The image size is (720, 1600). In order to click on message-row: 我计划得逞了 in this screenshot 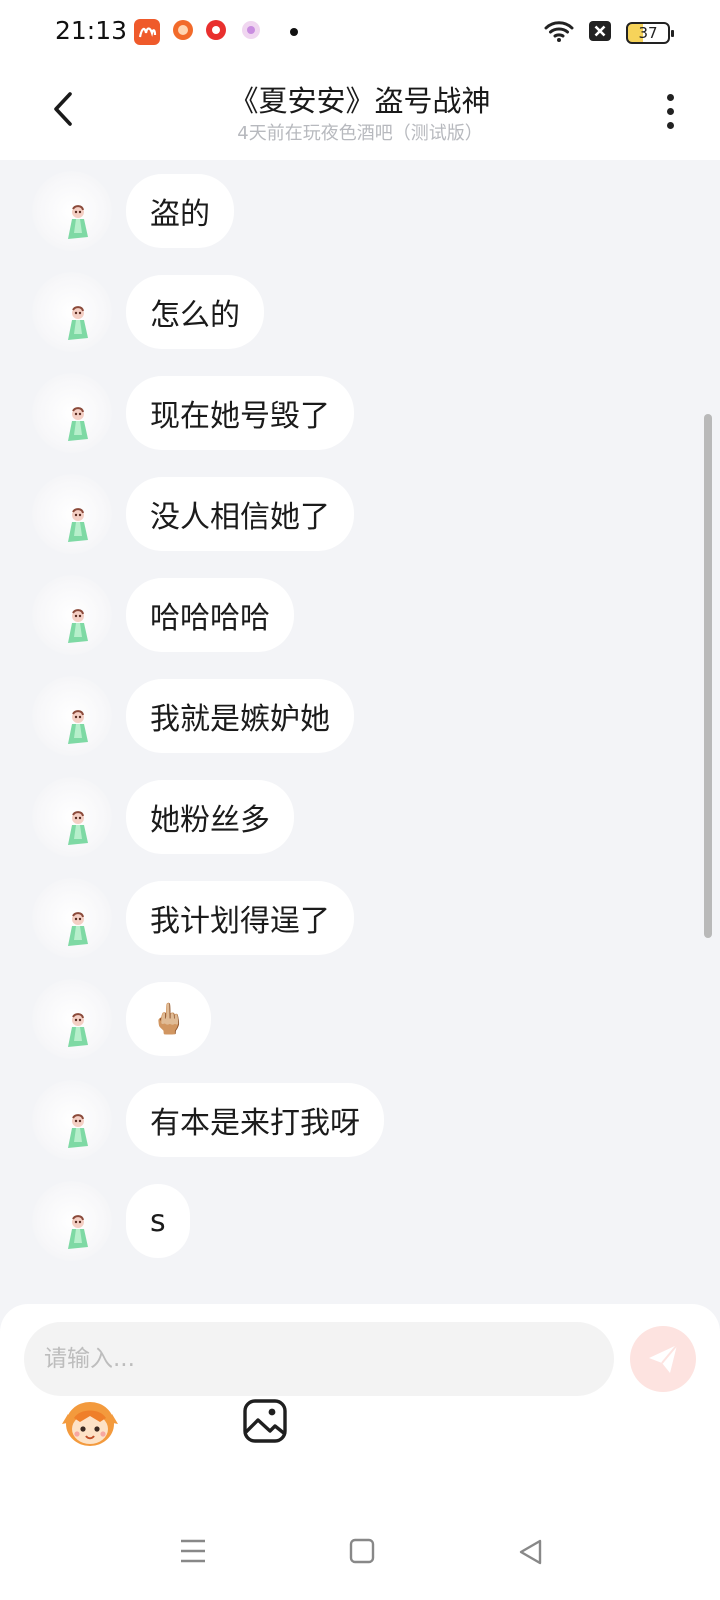, I will do `click(193, 918)`.